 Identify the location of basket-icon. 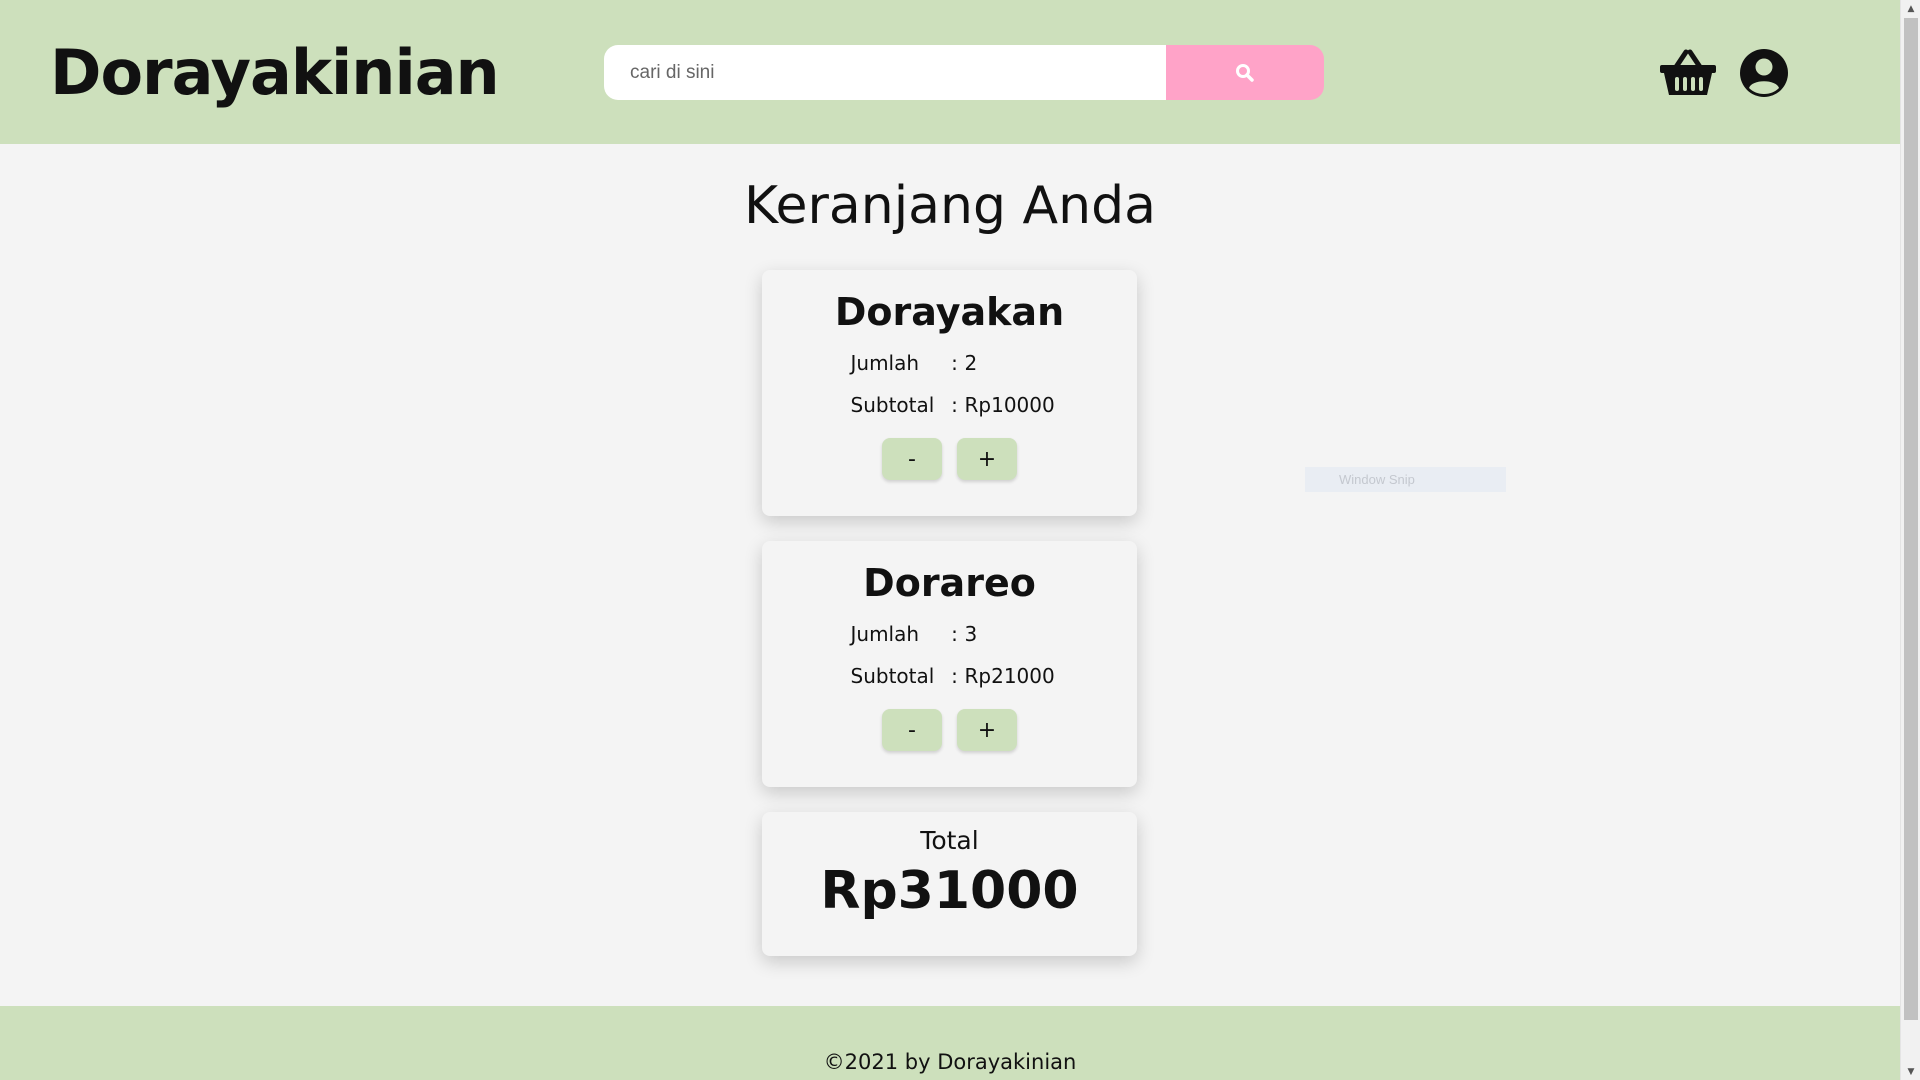
(1688, 72).